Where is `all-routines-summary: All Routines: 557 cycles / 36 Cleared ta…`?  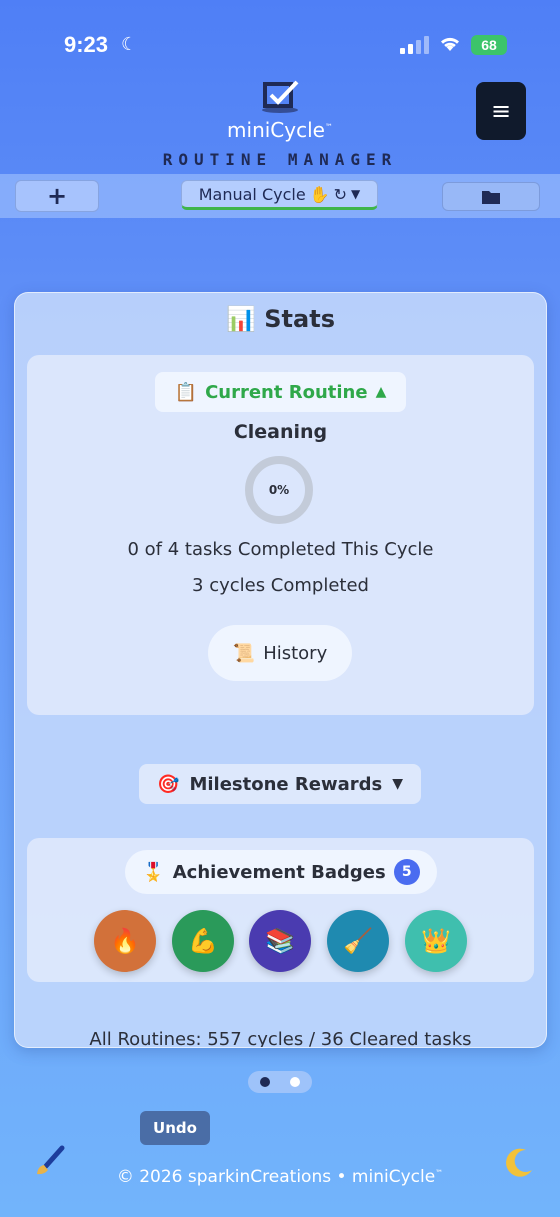
all-routines-summary: All Routines: 557 cycles / 36 Cleared ta… is located at coordinates (280, 1038).